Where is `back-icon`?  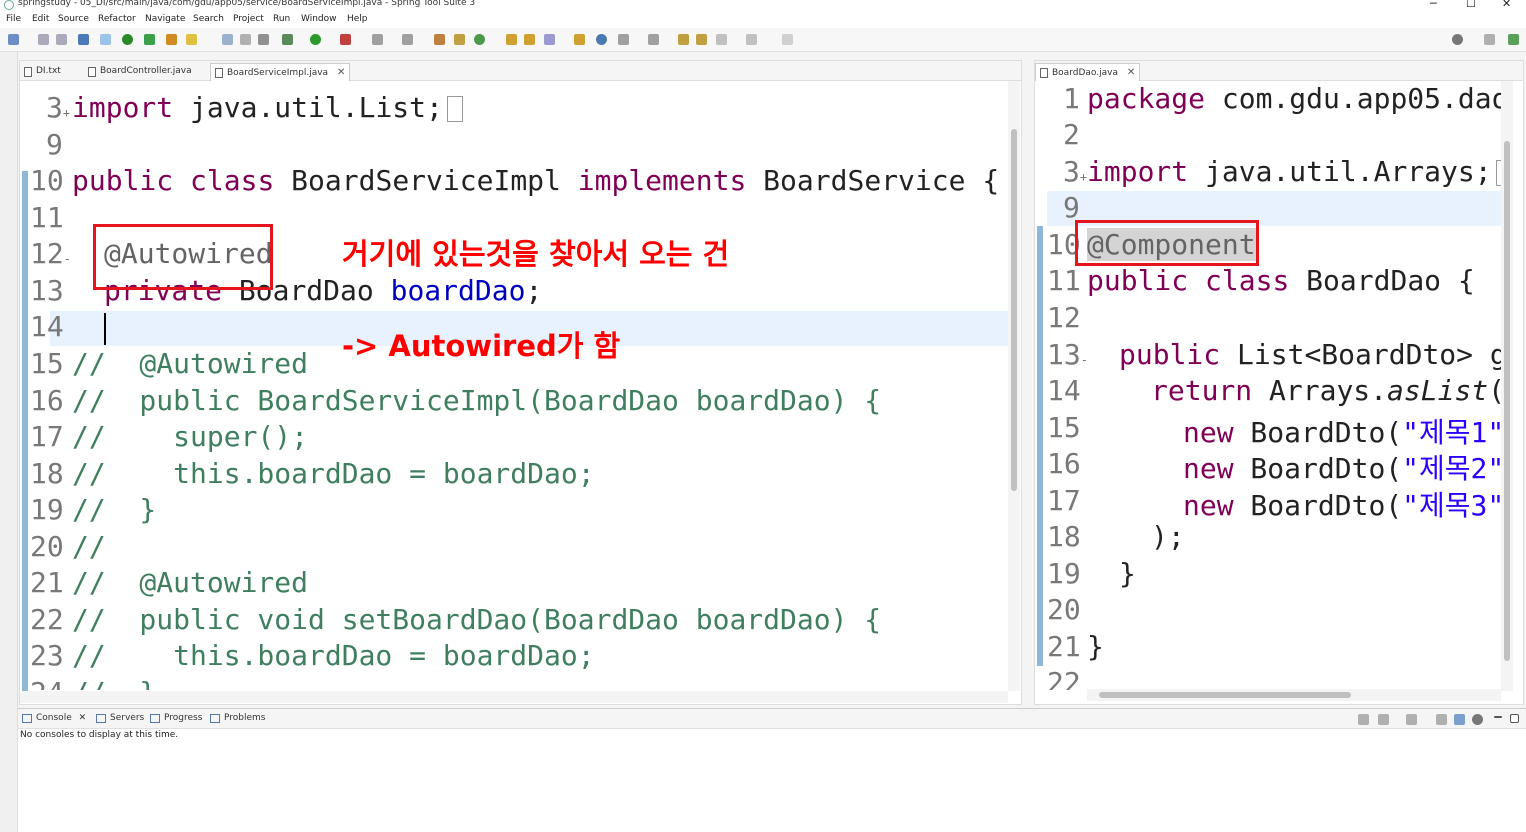 back-icon is located at coordinates (701, 39).